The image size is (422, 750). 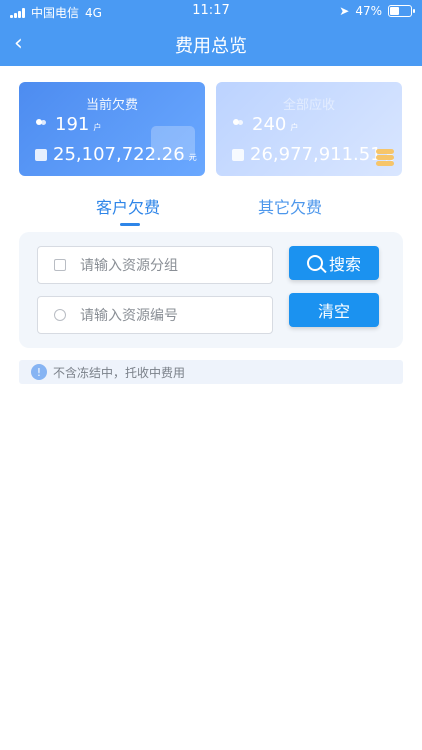 I want to click on card-amount-row: 26,977,911.51 元, so click(x=313, y=154).